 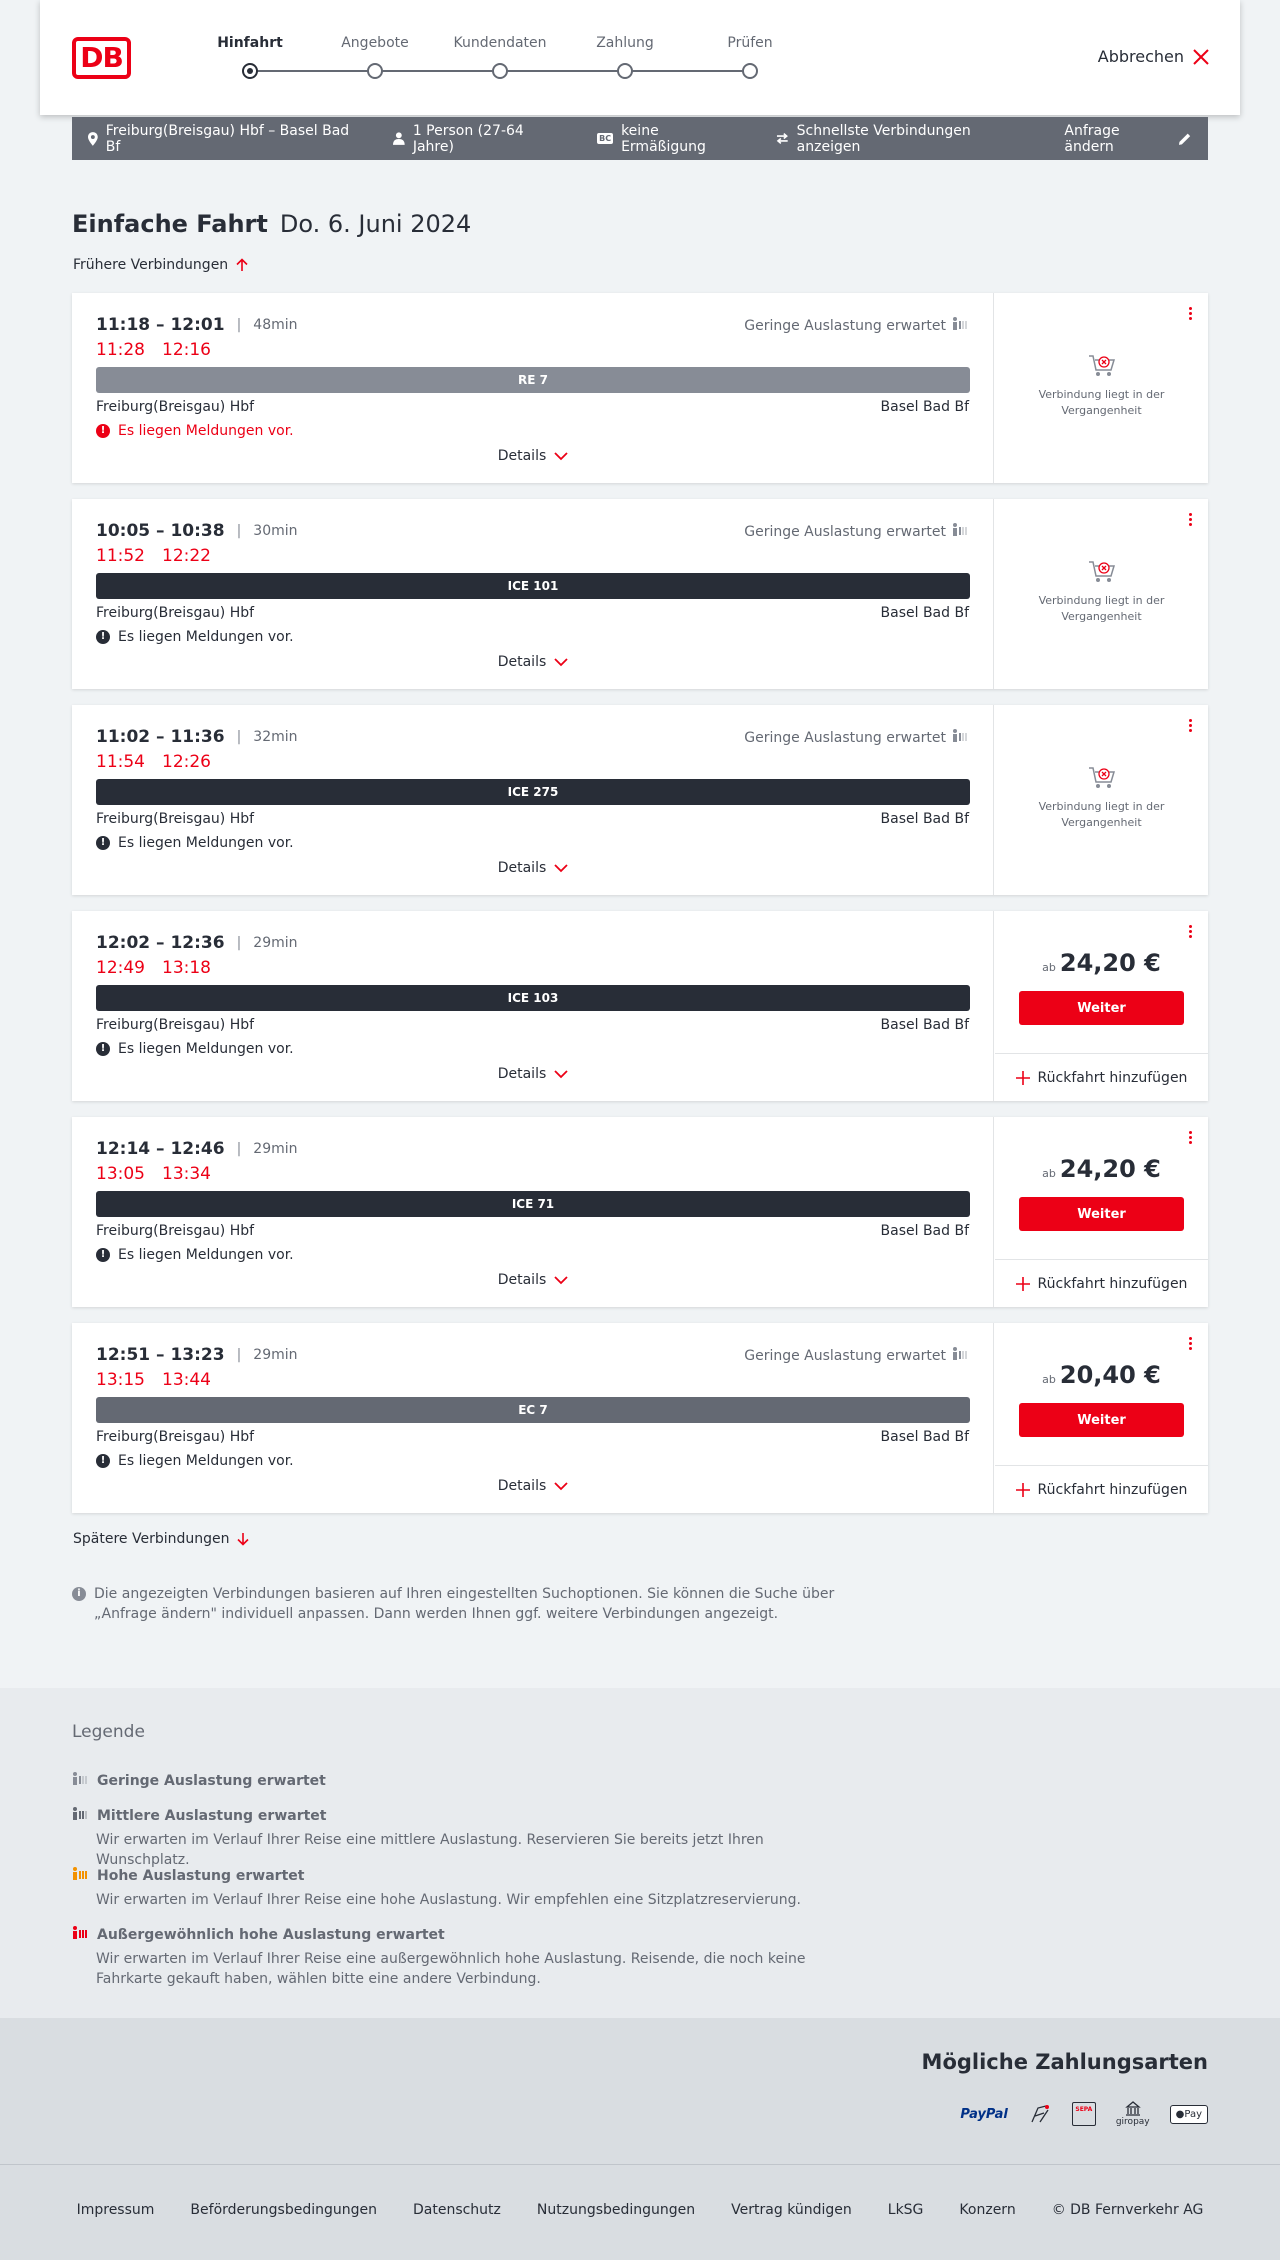 I want to click on change-request-button: Anfrage ändern, so click(x=1128, y=139).